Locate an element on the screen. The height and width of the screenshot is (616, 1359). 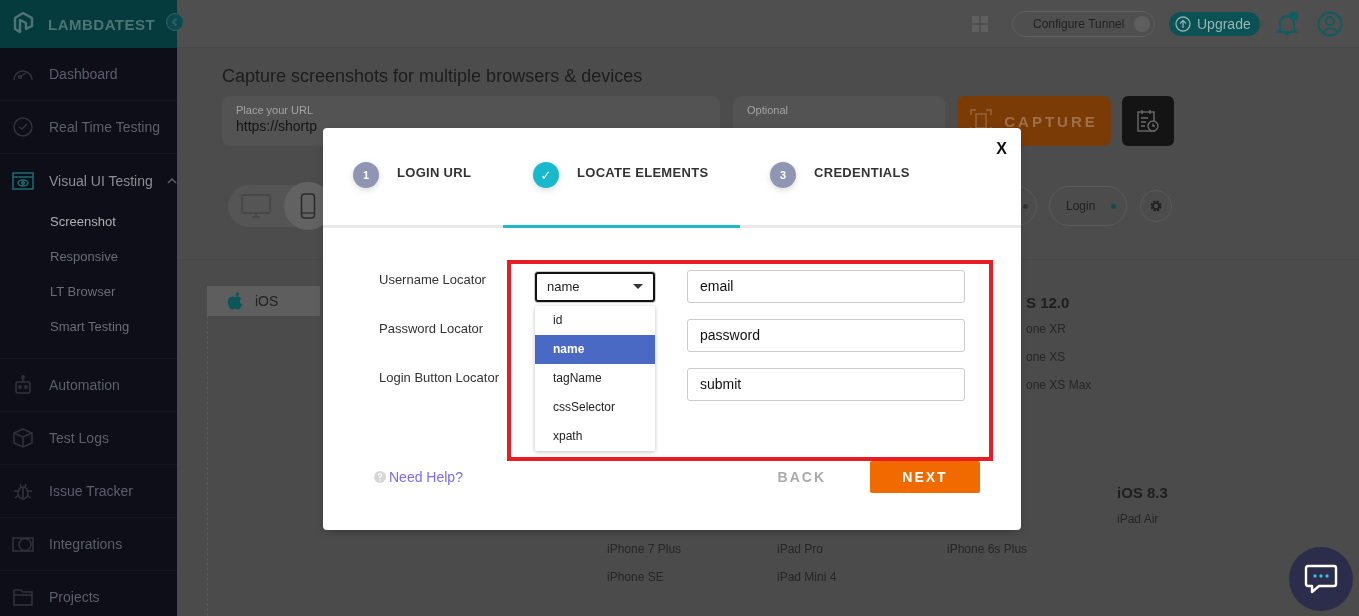
input-field: email is located at coordinates (826, 286).